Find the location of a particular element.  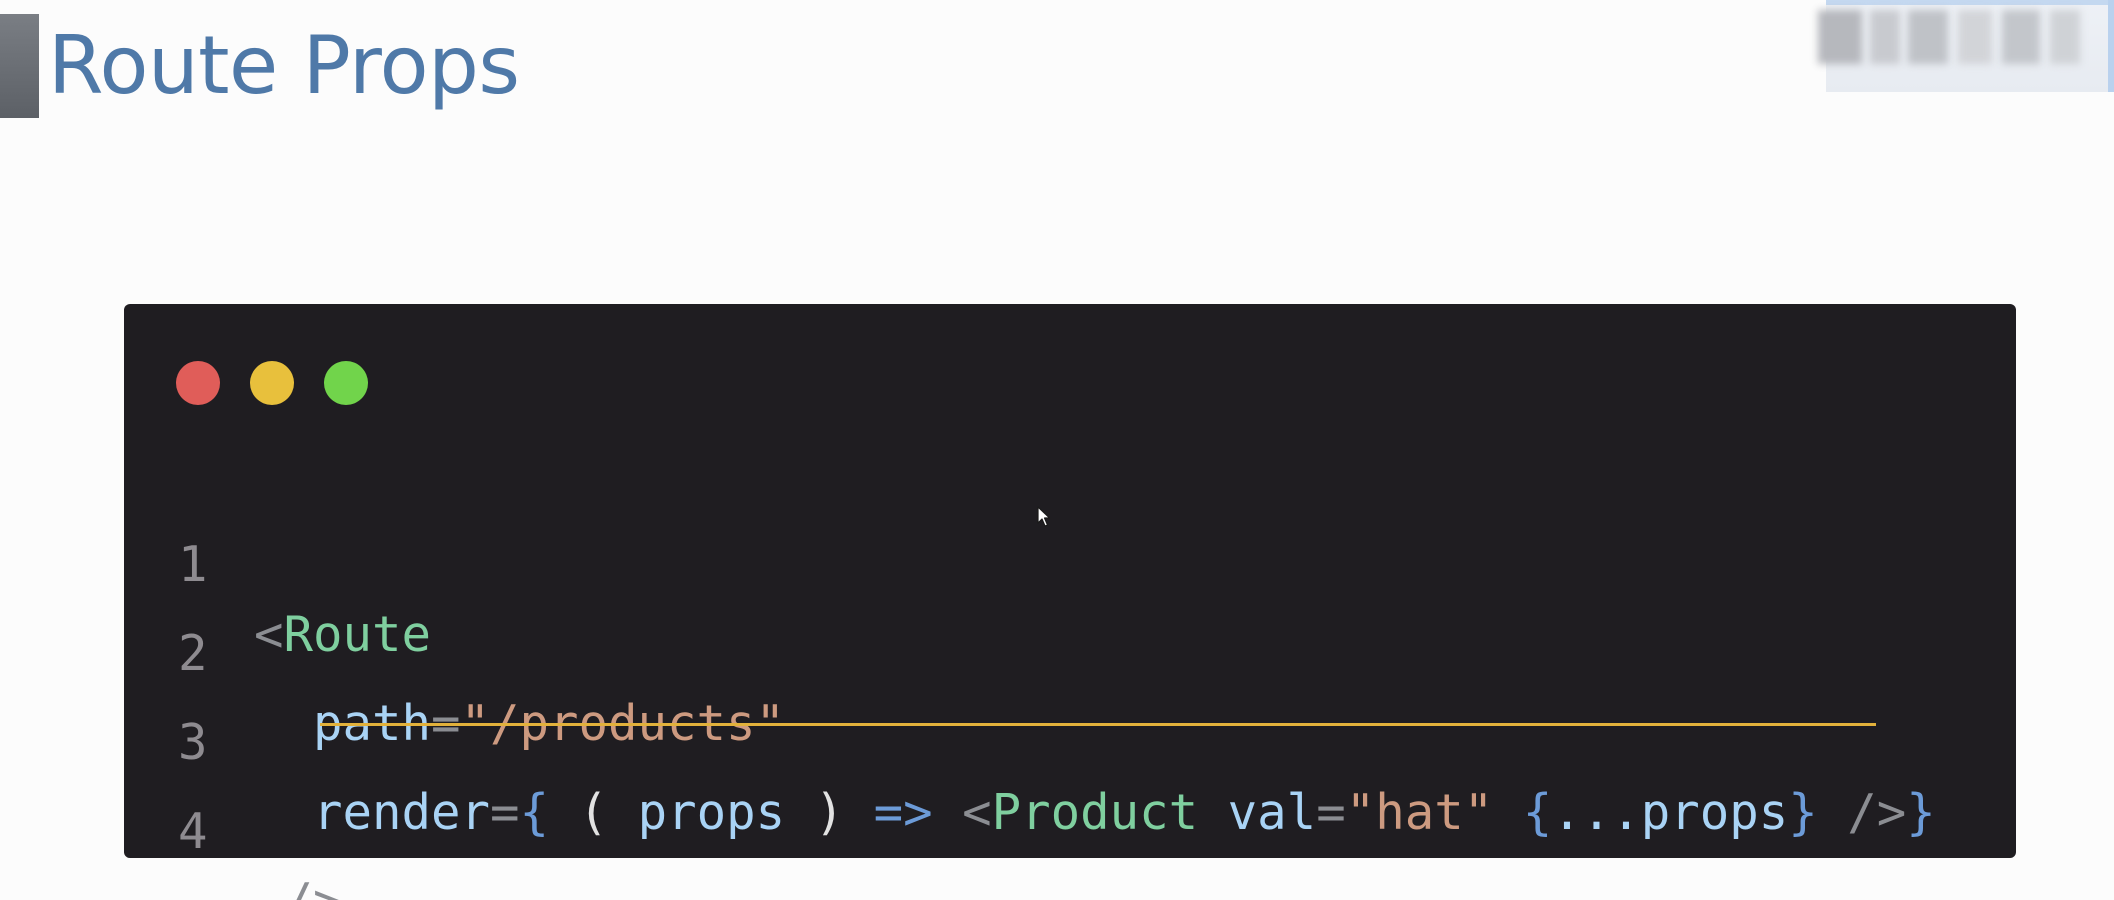

line-number: 4 is located at coordinates (193, 831).